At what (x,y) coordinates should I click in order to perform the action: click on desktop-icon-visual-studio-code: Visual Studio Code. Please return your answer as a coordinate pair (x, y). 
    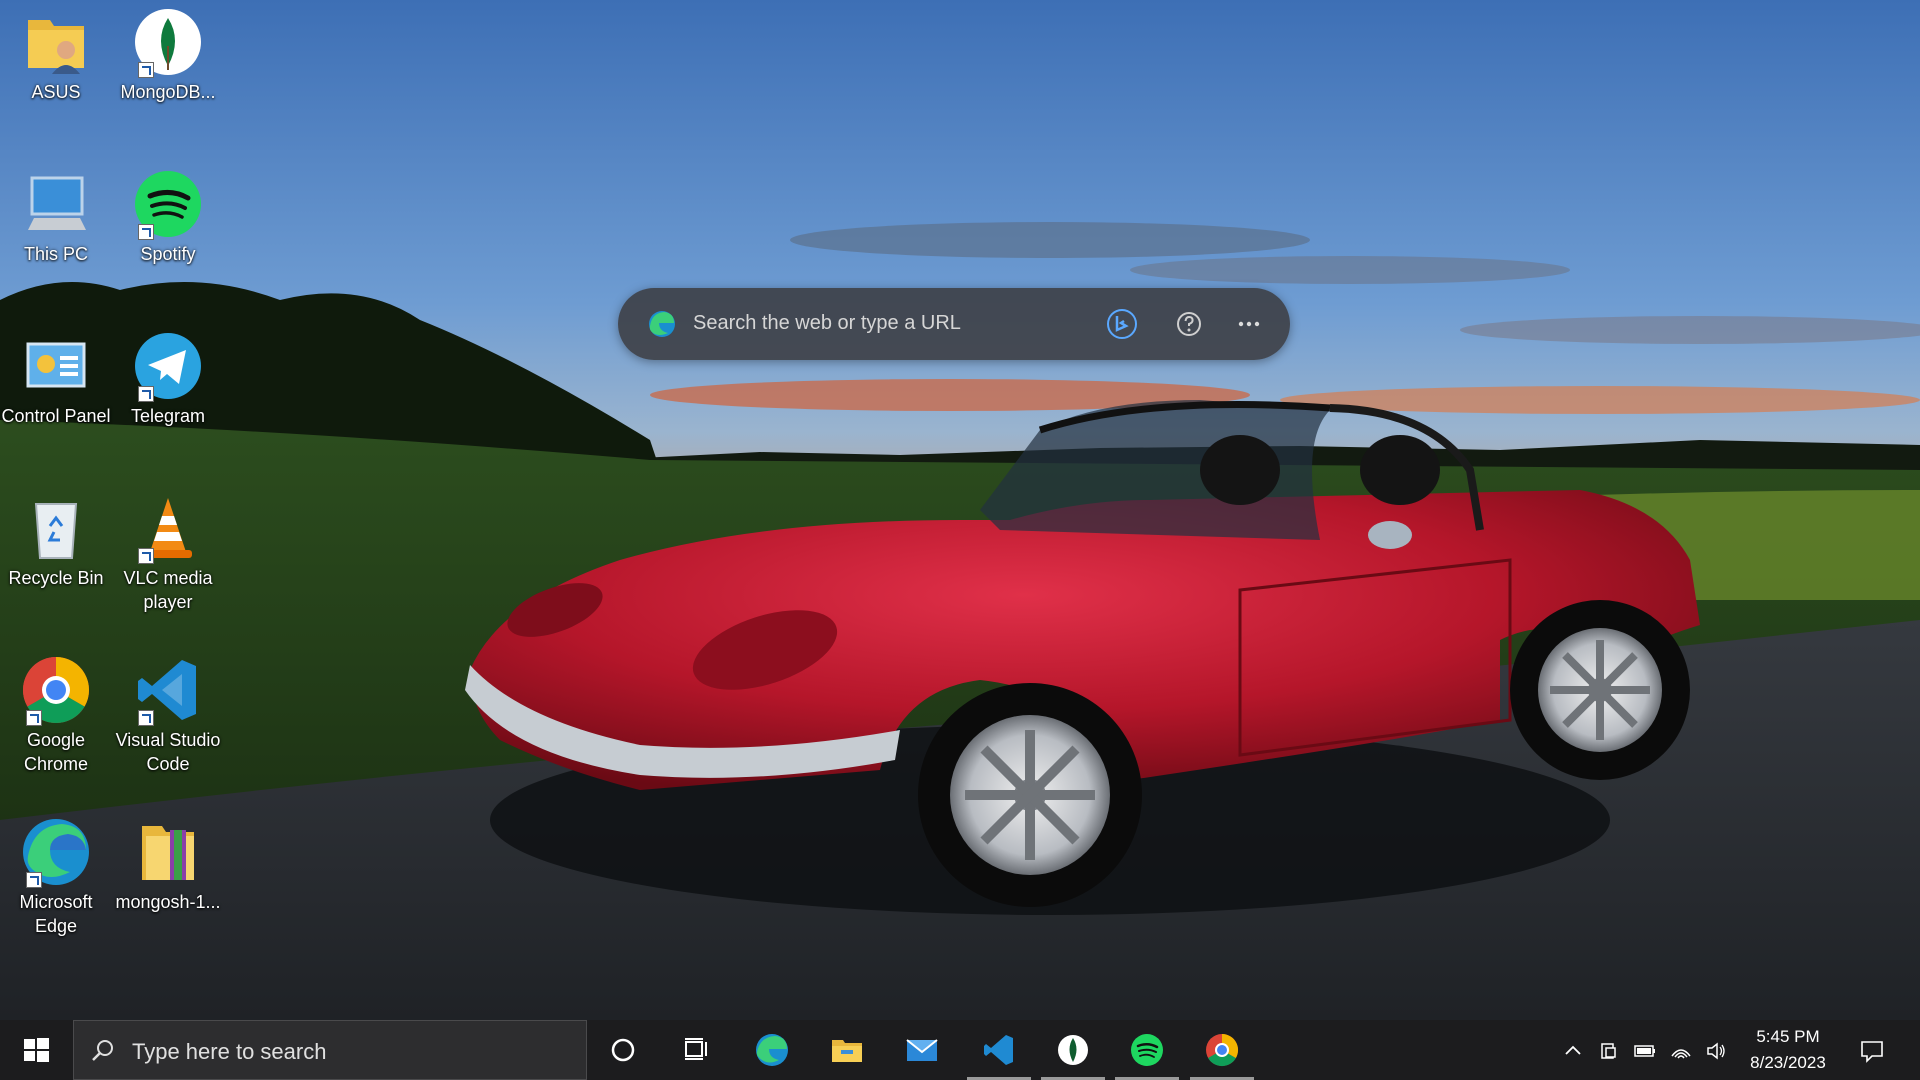
    Looking at the image, I should click on (168, 712).